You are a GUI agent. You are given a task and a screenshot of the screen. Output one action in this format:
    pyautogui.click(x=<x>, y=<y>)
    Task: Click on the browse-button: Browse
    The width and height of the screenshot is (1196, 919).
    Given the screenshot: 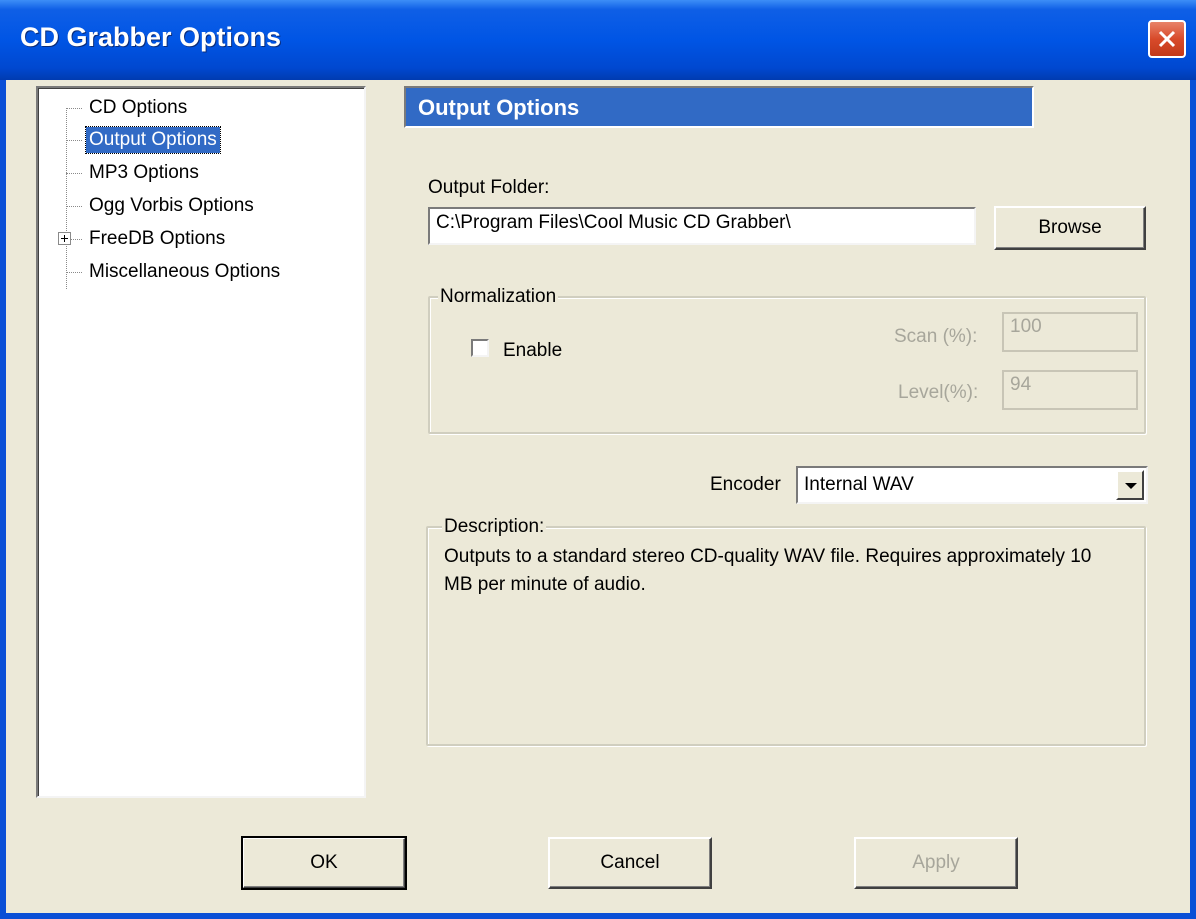 What is the action you would take?
    pyautogui.click(x=1070, y=228)
    